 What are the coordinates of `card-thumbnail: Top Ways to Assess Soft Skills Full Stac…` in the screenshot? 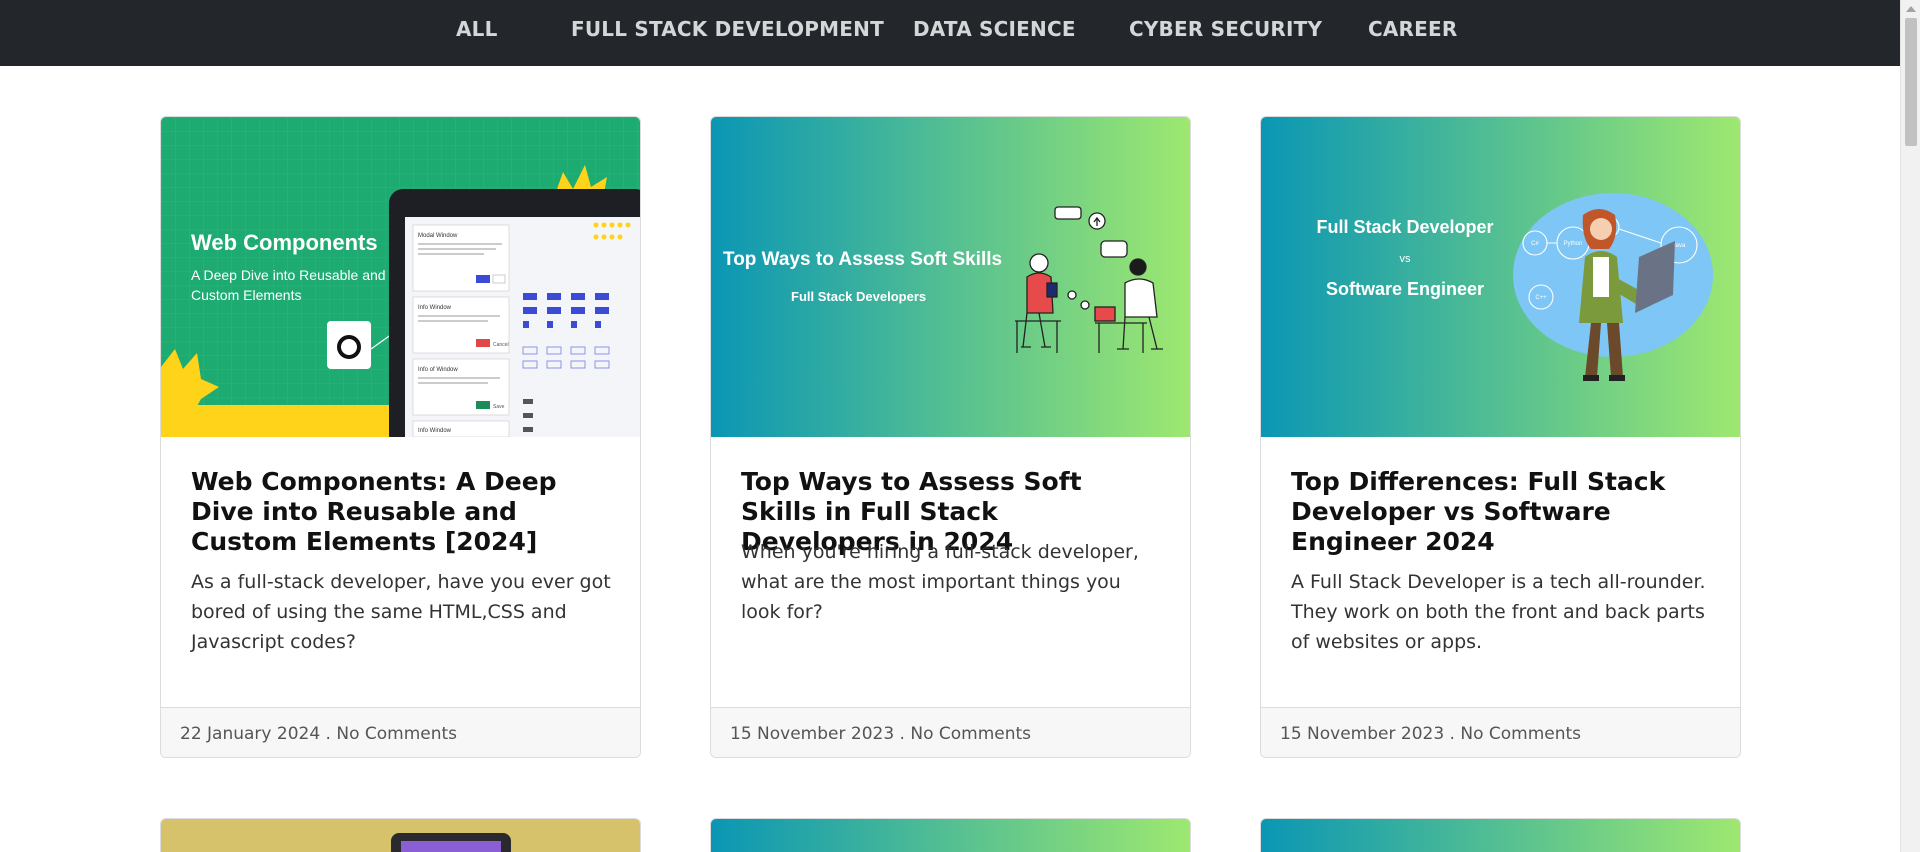 It's located at (950, 277).